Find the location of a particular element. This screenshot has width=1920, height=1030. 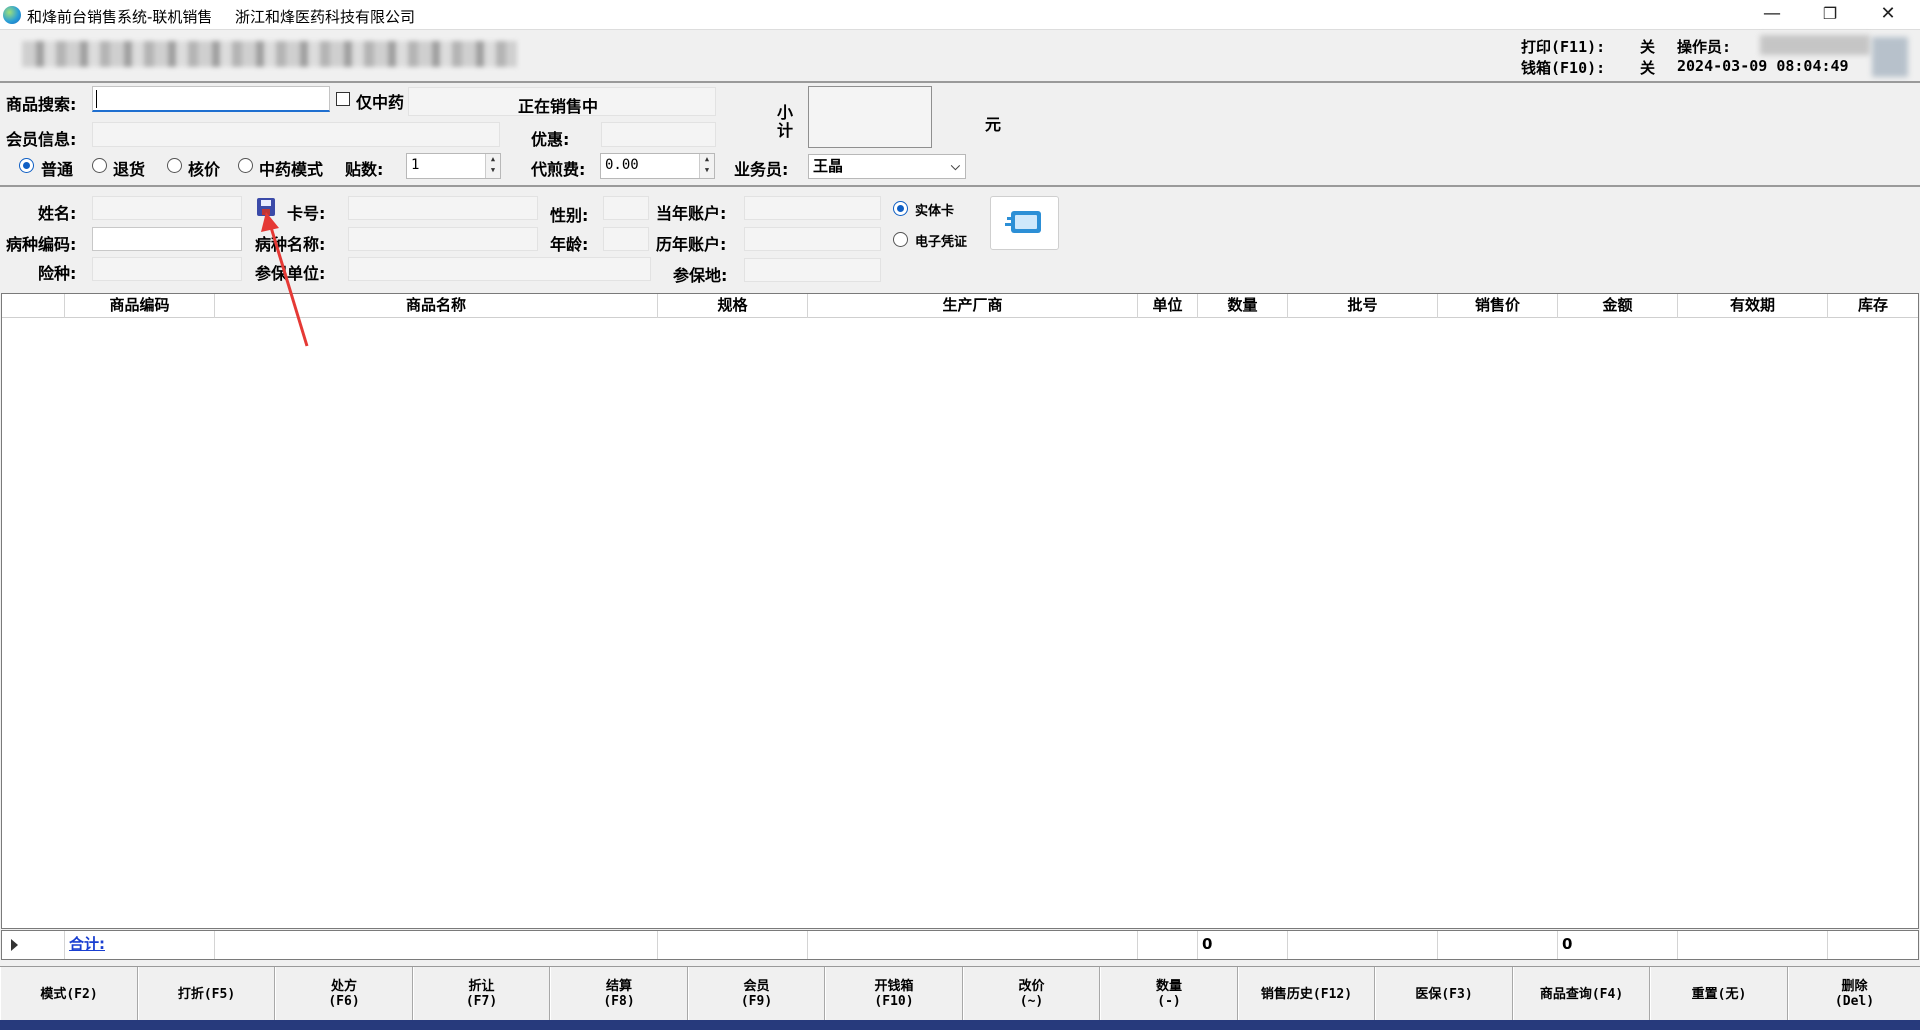

button-shortcut: (F10) is located at coordinates (894, 1001).